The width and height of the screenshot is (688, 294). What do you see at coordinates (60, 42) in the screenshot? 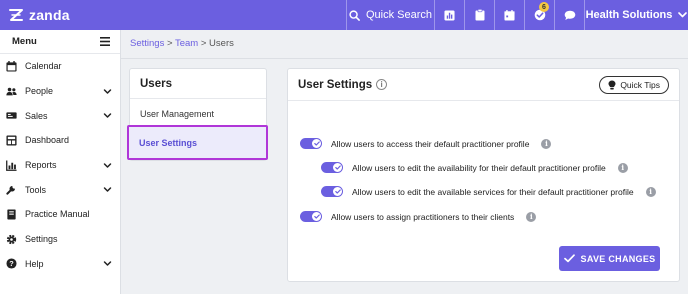
I see `menu-header: Menu` at bounding box center [60, 42].